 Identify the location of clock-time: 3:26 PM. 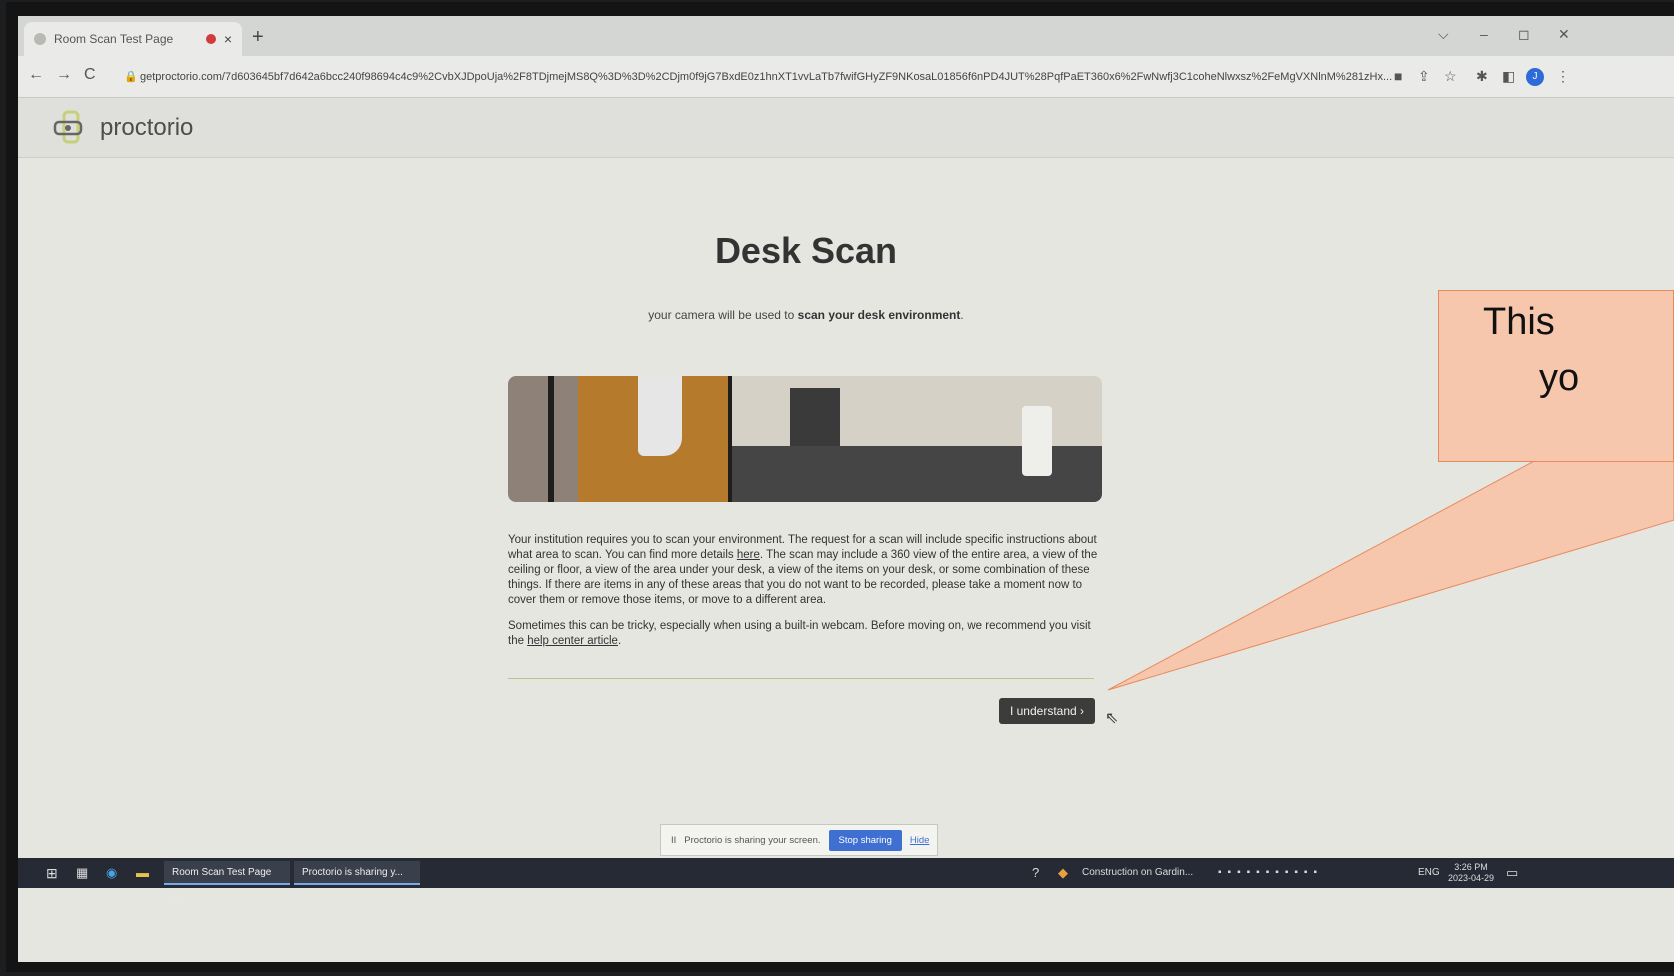
(1471, 867).